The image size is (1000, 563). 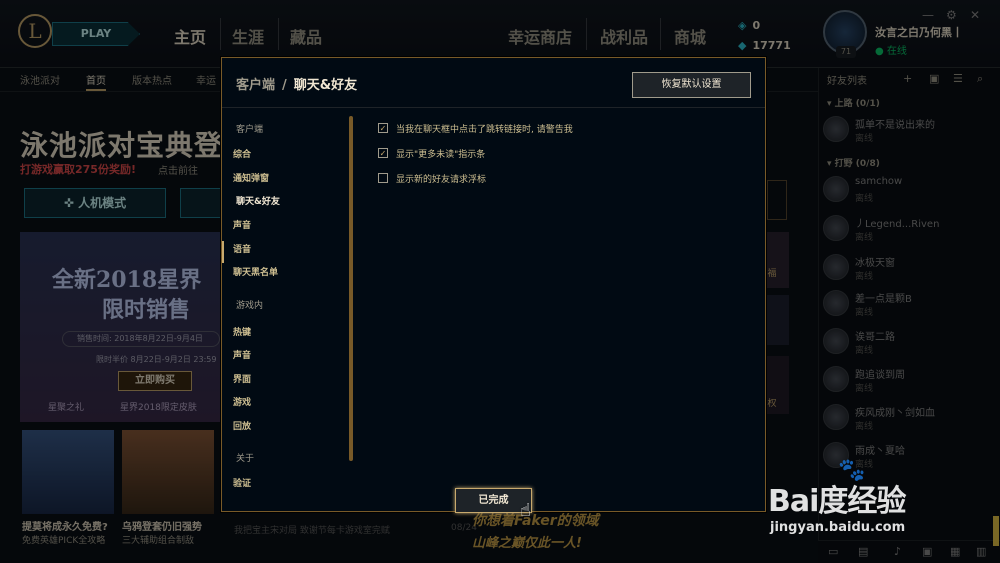 What do you see at coordinates (242, 248) in the screenshot?
I see `sidebar-item-voice: 语音` at bounding box center [242, 248].